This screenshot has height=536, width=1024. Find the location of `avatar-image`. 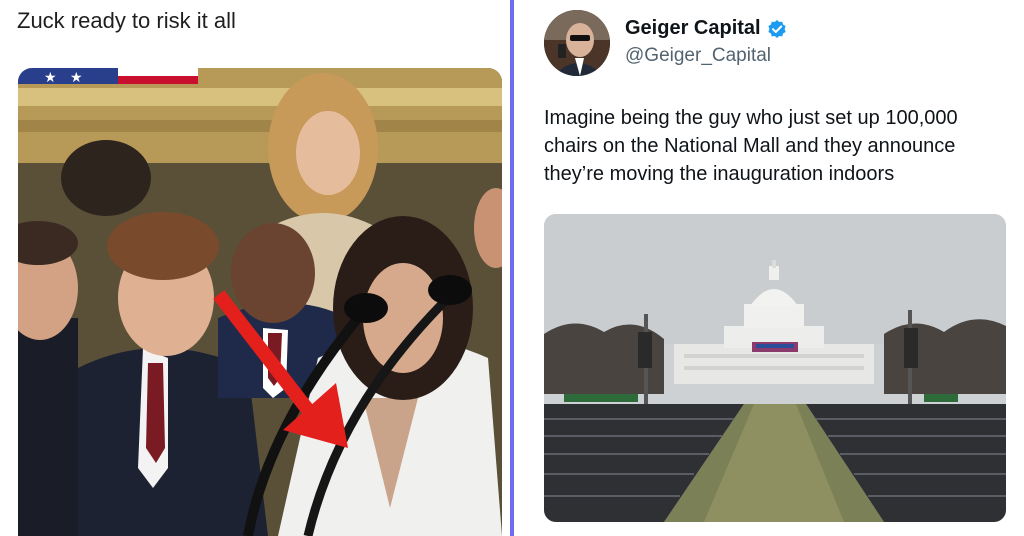

avatar-image is located at coordinates (577, 43).